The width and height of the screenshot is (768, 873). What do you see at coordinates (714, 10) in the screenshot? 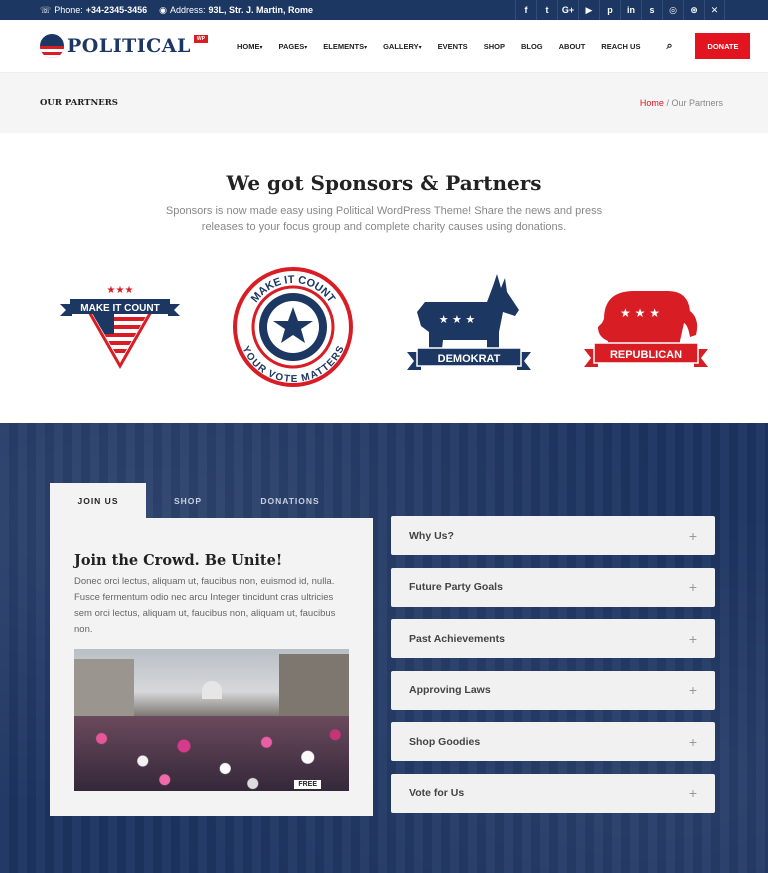
I see `extra-social-icon: ✕` at bounding box center [714, 10].